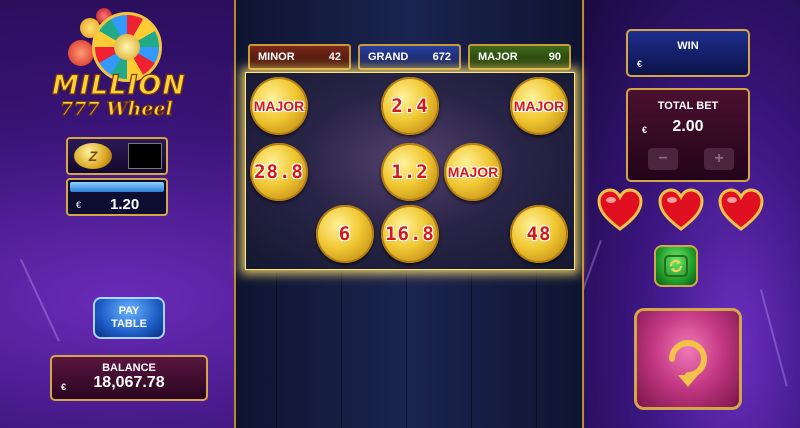  I want to click on autoplay-button, so click(676, 266).